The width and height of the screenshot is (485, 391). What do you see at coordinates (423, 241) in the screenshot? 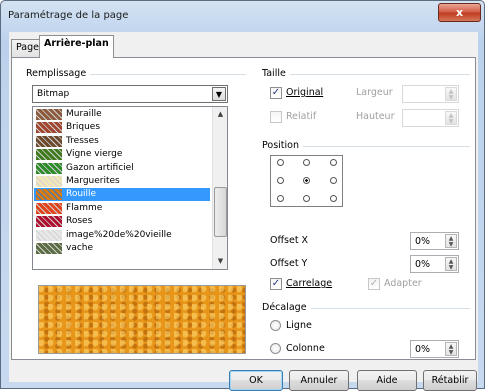
I see `offset-x-value: 0%` at bounding box center [423, 241].